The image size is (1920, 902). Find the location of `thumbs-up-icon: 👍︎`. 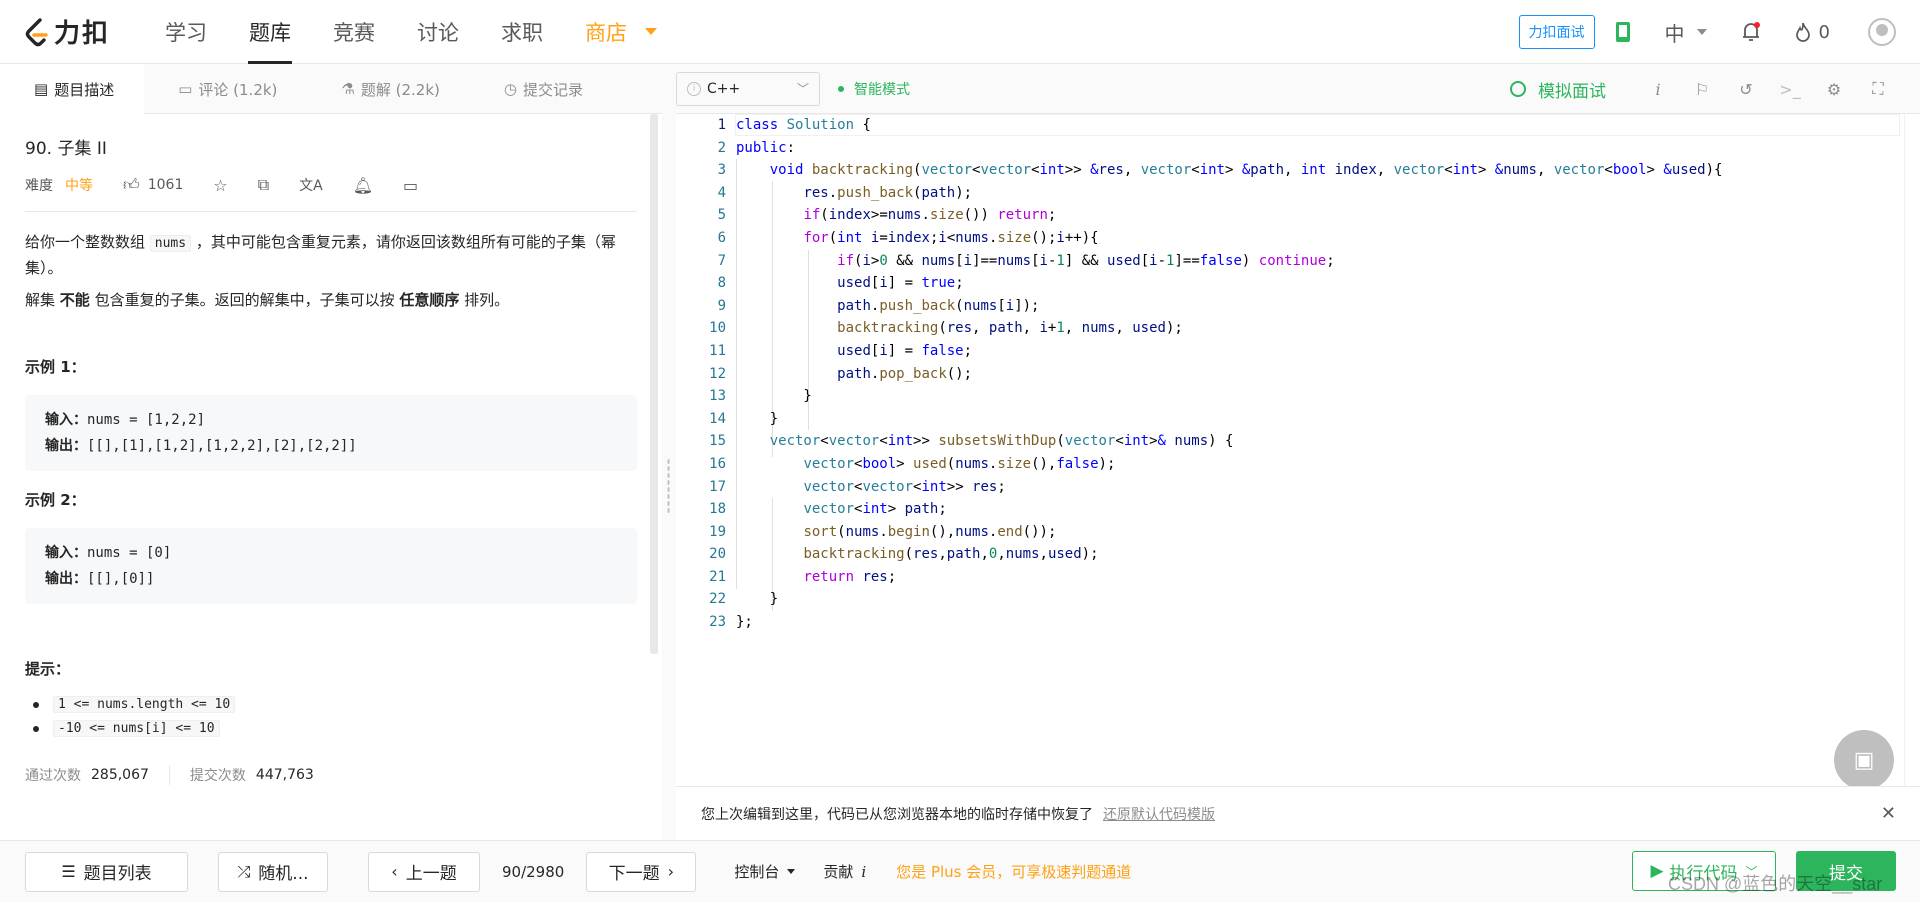

thumbs-up-icon: 👍︎ is located at coordinates (131, 184).